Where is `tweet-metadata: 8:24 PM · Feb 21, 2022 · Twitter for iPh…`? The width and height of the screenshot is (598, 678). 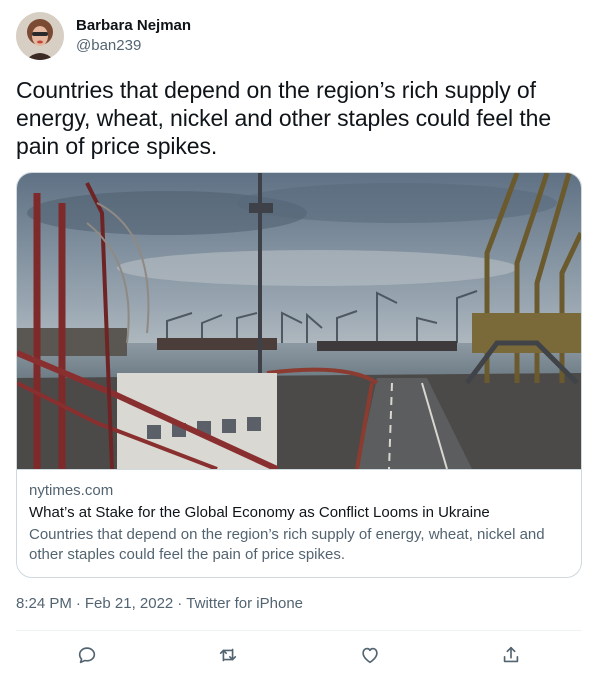
tweet-metadata: 8:24 PM · Feb 21, 2022 · Twitter for iPh… is located at coordinates (159, 604).